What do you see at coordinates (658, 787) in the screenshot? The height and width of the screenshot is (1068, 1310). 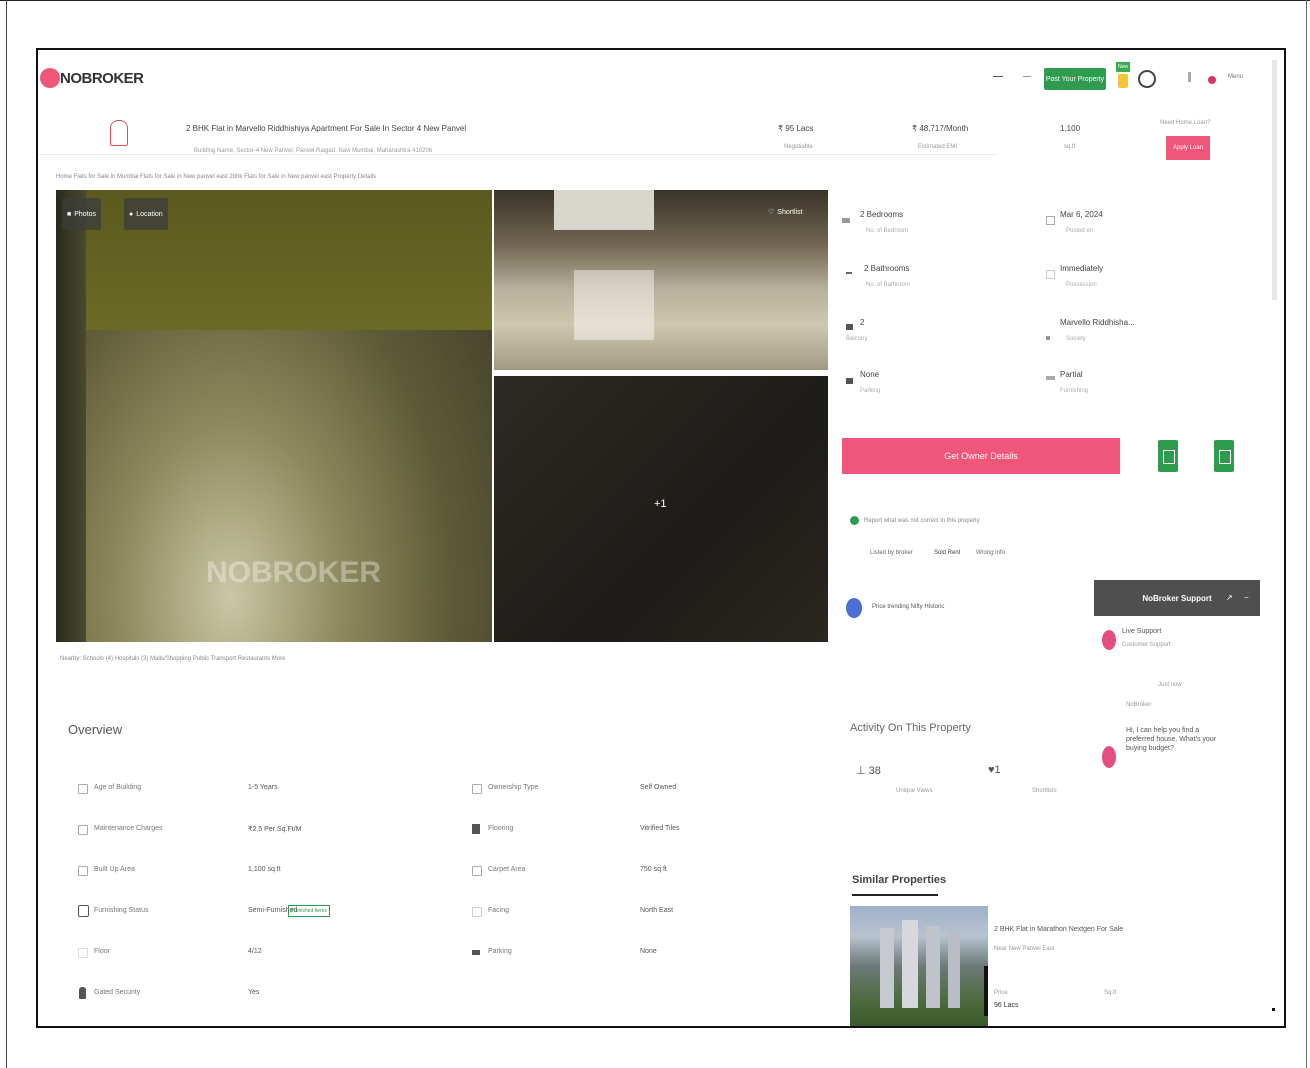 I see `row-value: Self Owned` at bounding box center [658, 787].